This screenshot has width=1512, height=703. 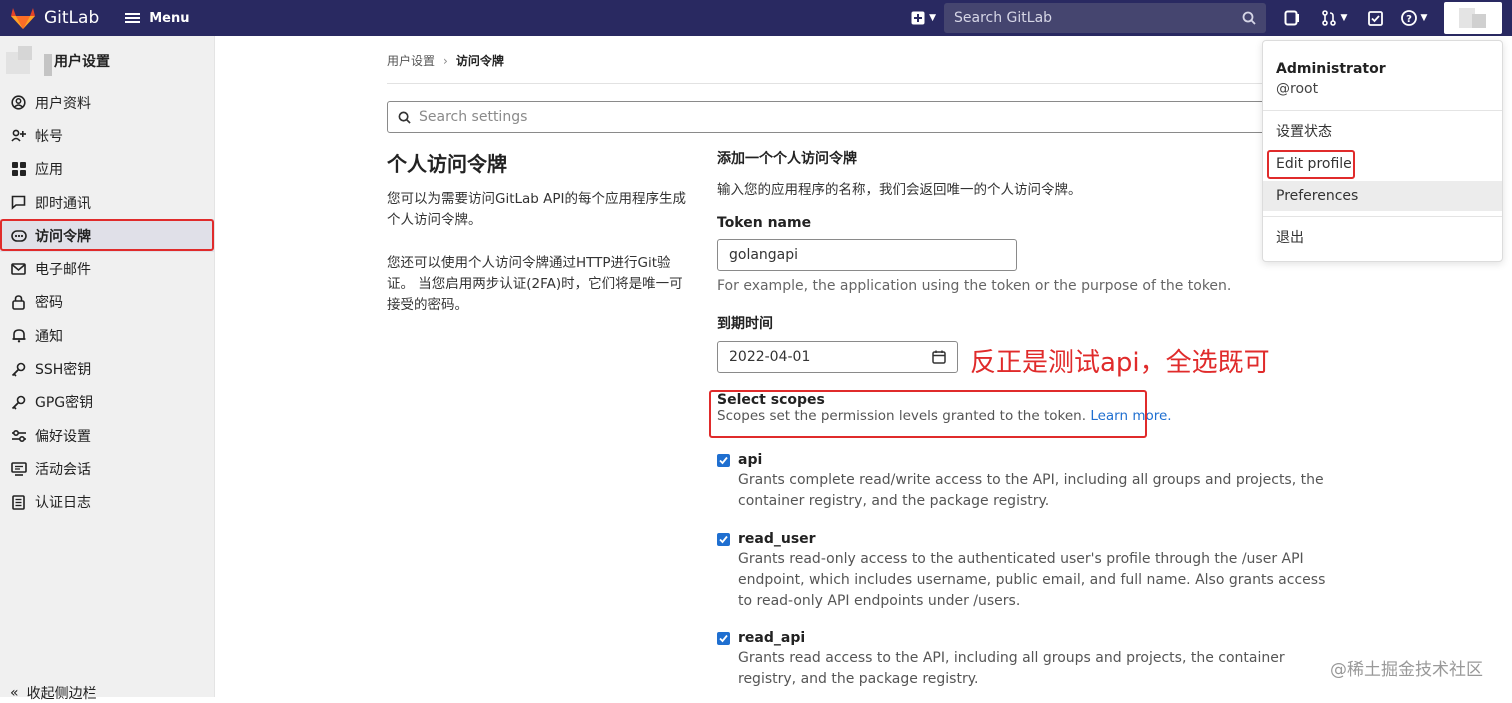 I want to click on lock-icon, so click(x=18, y=302).